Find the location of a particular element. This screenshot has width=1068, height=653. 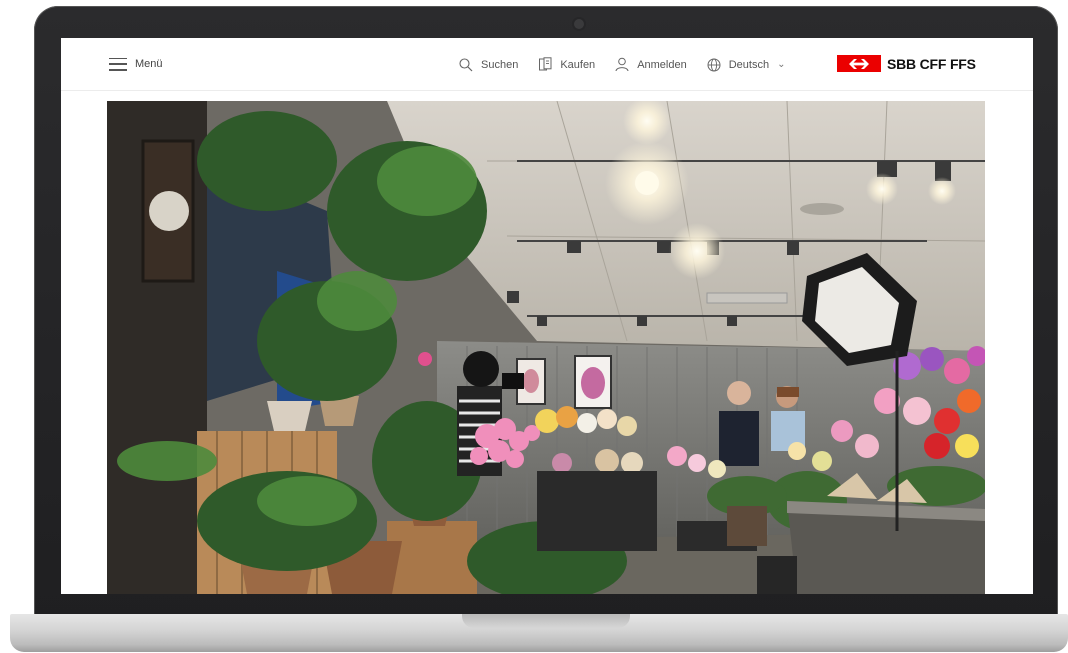

search-button: Suchen is located at coordinates (489, 64).